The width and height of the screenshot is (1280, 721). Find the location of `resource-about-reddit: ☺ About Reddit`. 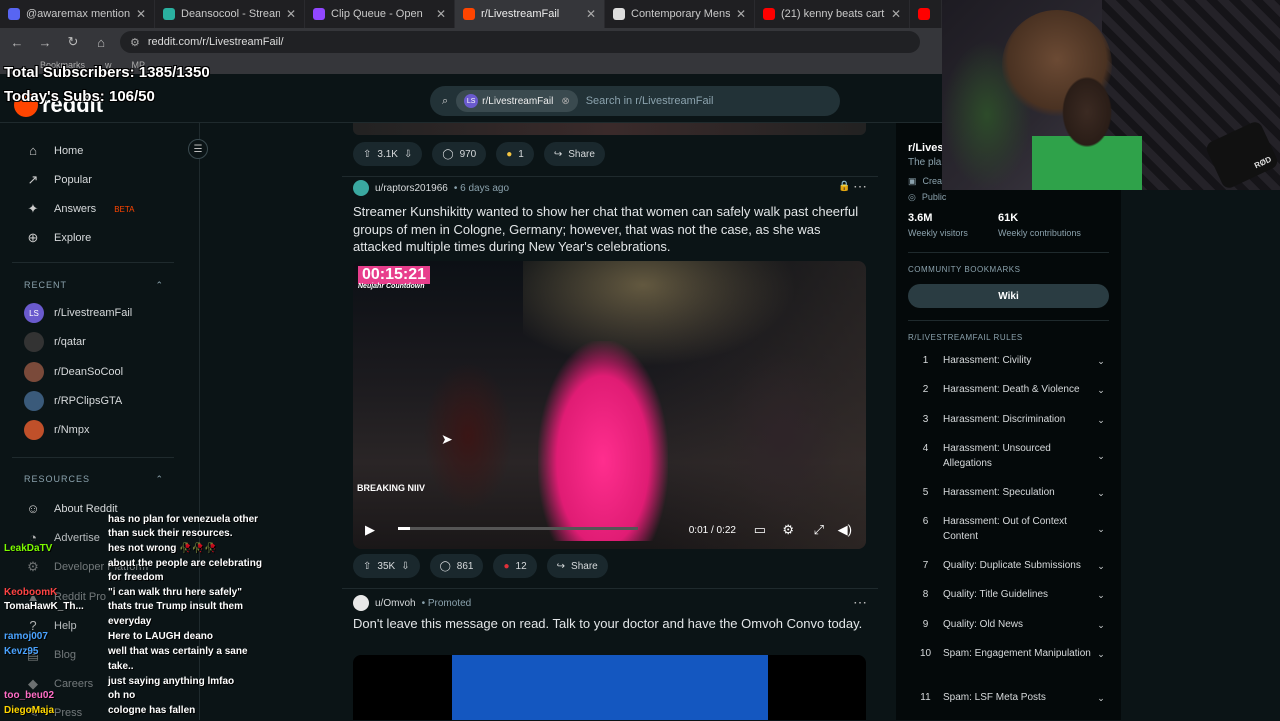

resource-about-reddit: ☺ About Reddit is located at coordinates (72, 508).